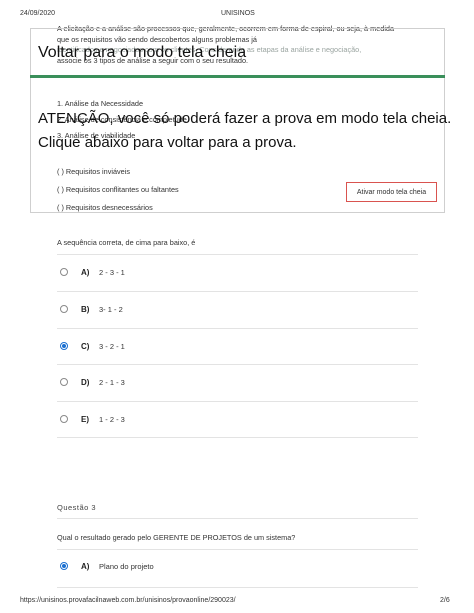 The width and height of the screenshot is (474, 613). I want to click on option-a: A) 2 - 3 - 1, so click(210, 272).